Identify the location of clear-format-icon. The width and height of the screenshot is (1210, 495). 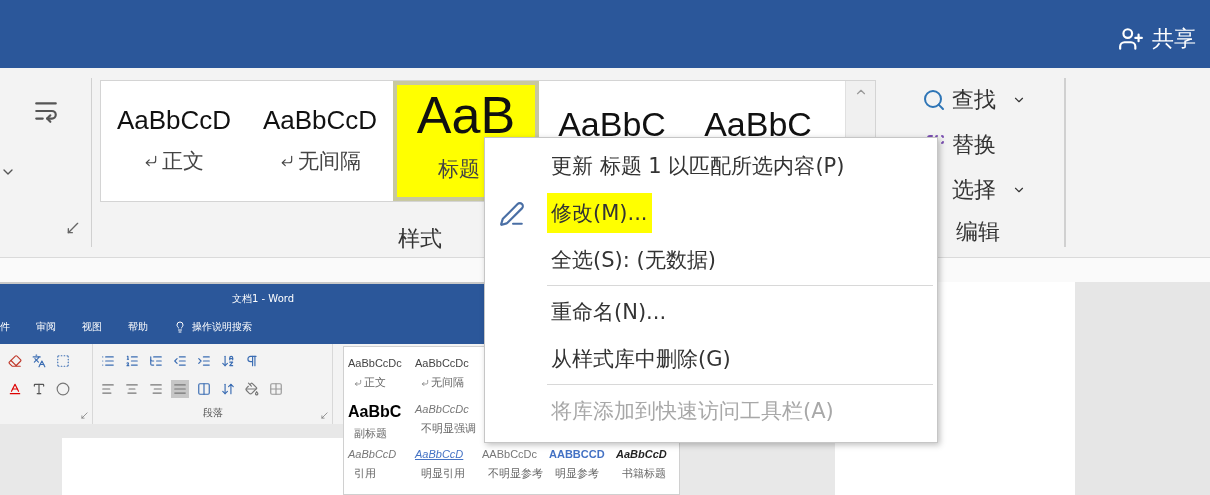
(15, 361).